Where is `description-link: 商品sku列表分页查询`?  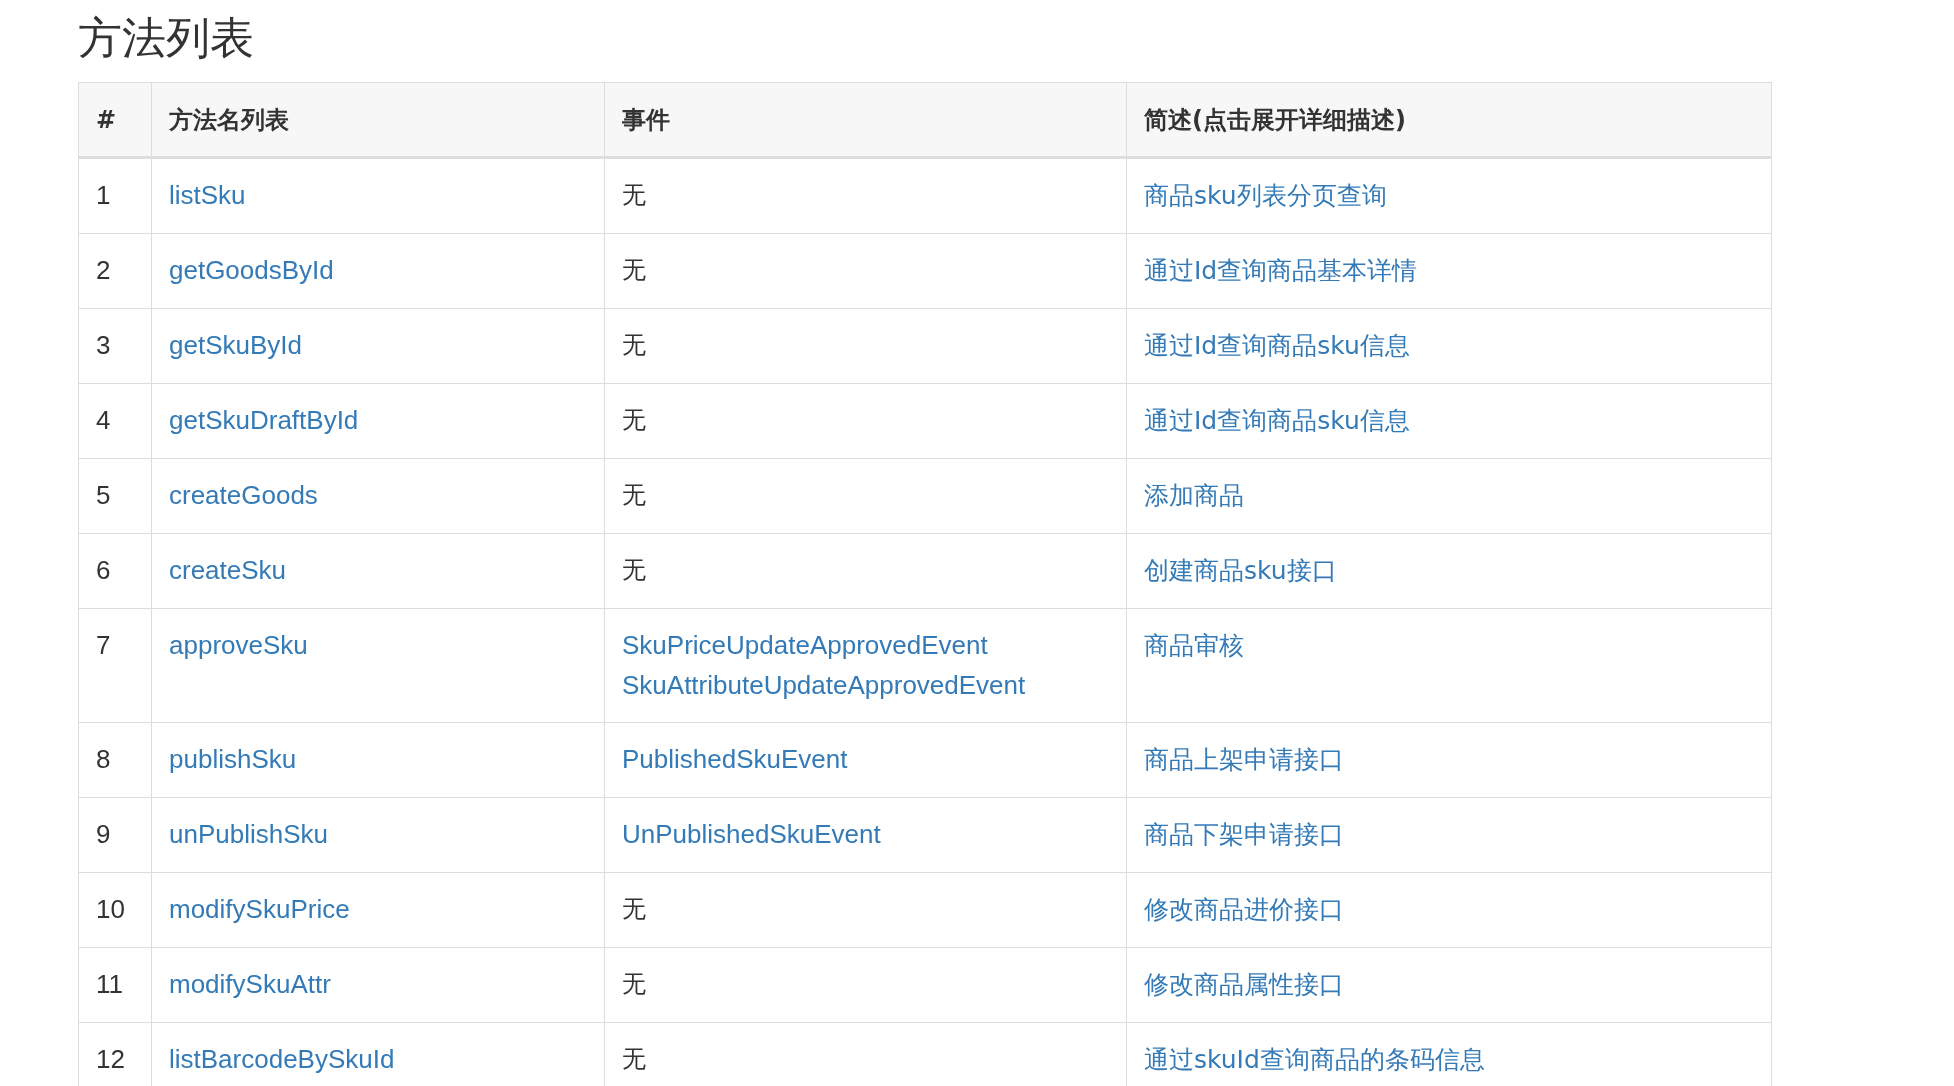
description-link: 商品sku列表分页查询 is located at coordinates (1265, 195).